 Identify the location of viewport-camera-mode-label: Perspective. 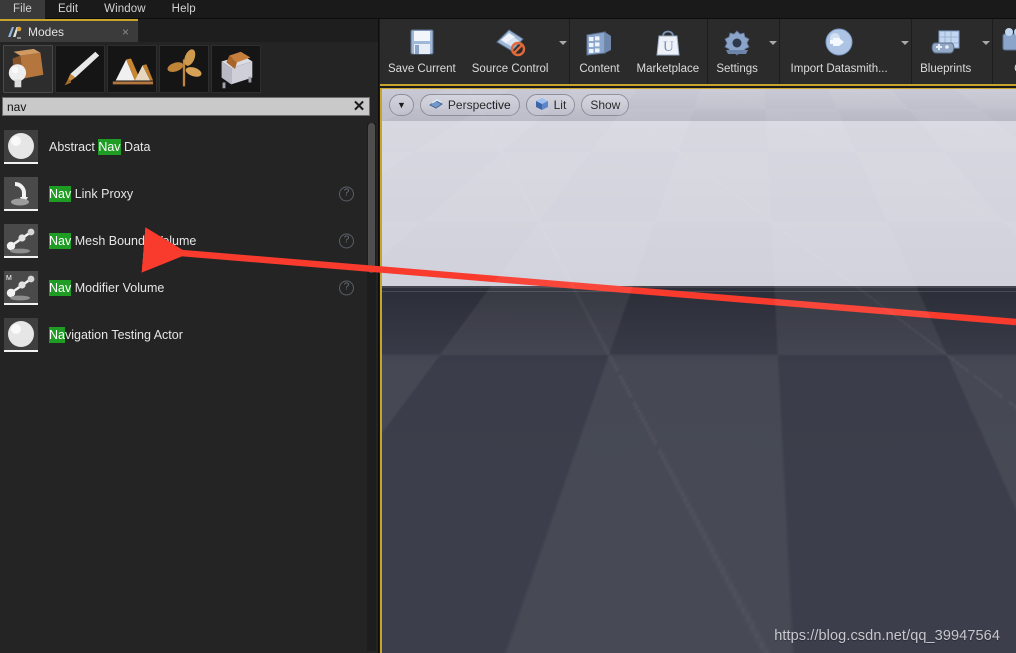
(479, 105).